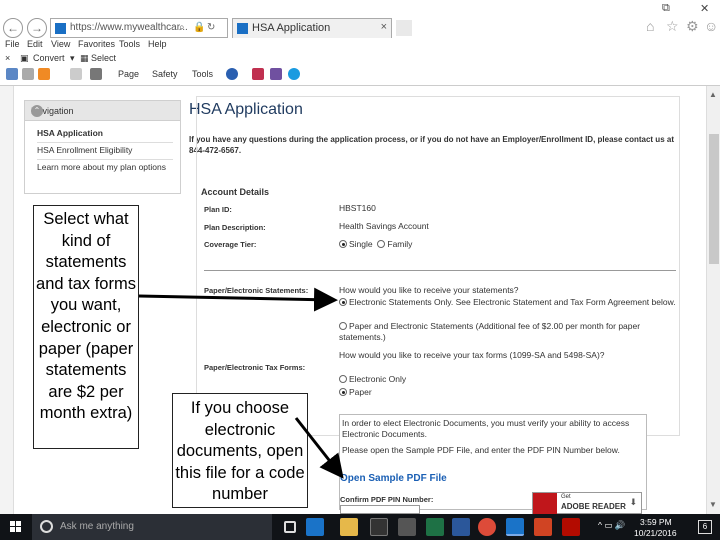  What do you see at coordinates (105, 142) in the screenshot?
I see `divider` at bounding box center [105, 142].